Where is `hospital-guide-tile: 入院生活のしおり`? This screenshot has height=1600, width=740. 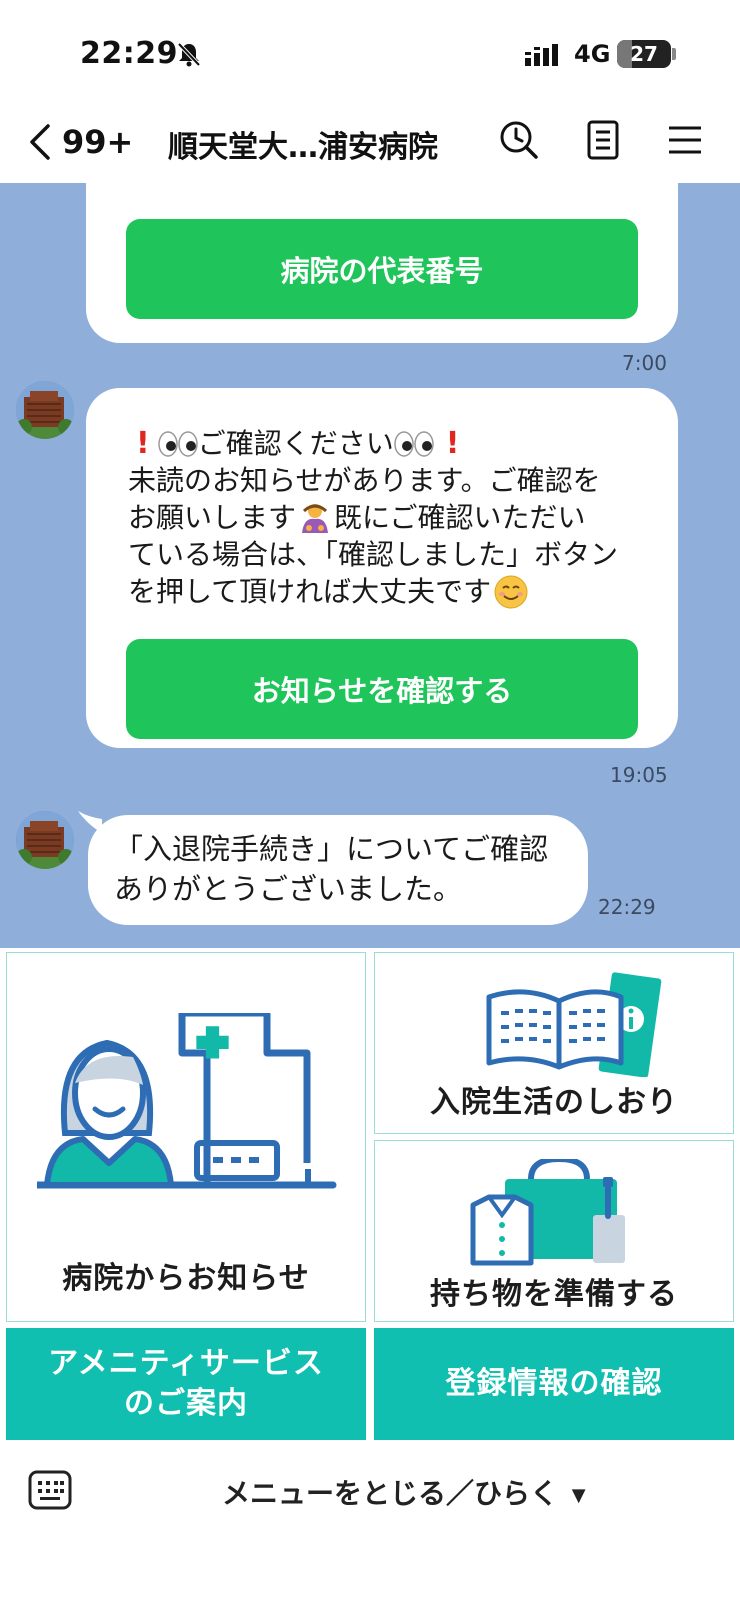
hospital-guide-tile: 入院生活のしおり is located at coordinates (554, 1043).